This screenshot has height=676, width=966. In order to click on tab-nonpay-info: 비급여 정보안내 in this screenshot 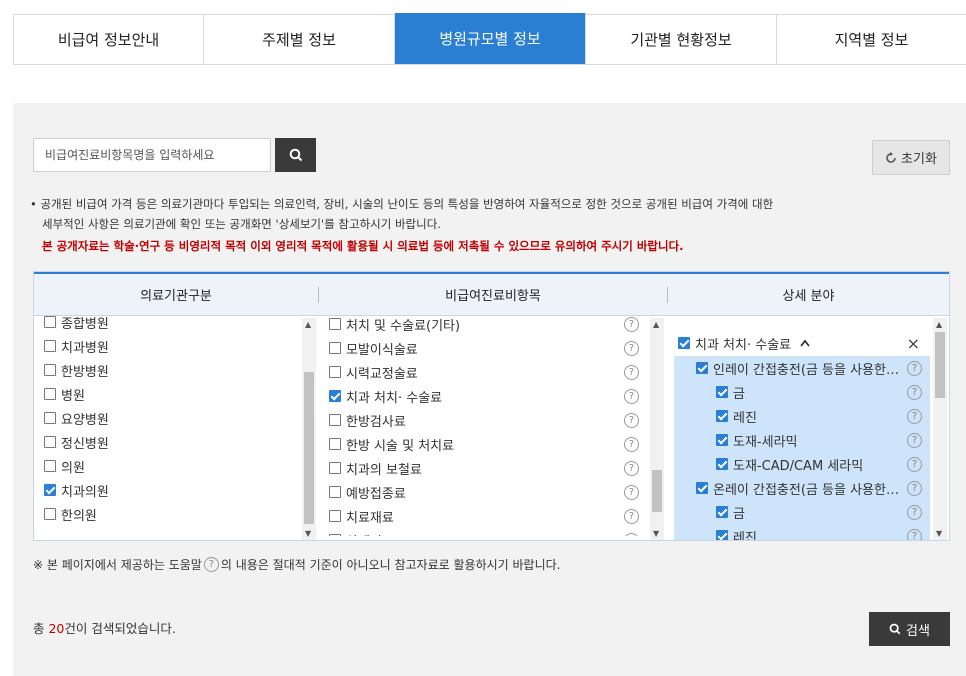, I will do `click(108, 39)`.